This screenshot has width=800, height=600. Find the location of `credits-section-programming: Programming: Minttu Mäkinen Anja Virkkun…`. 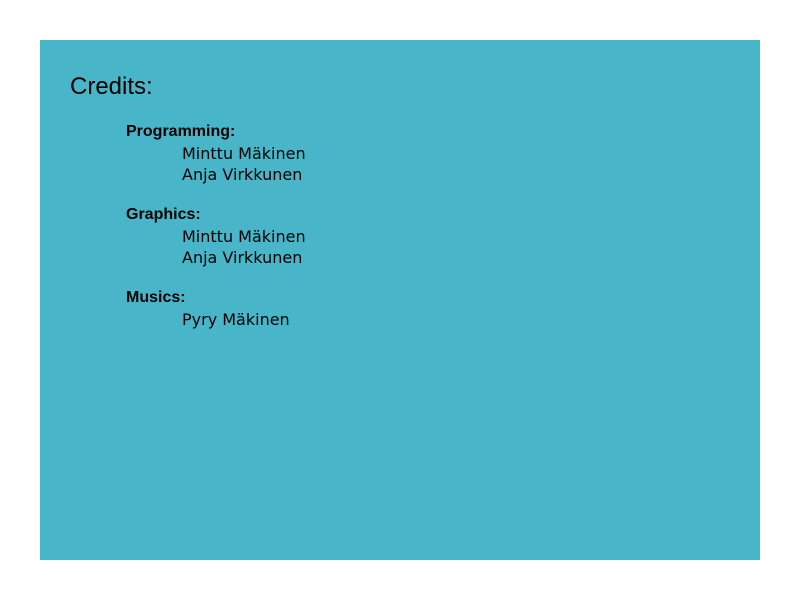

credits-section-programming: Programming: Minttu Mäkinen Anja Virkkun… is located at coordinates (216, 153).